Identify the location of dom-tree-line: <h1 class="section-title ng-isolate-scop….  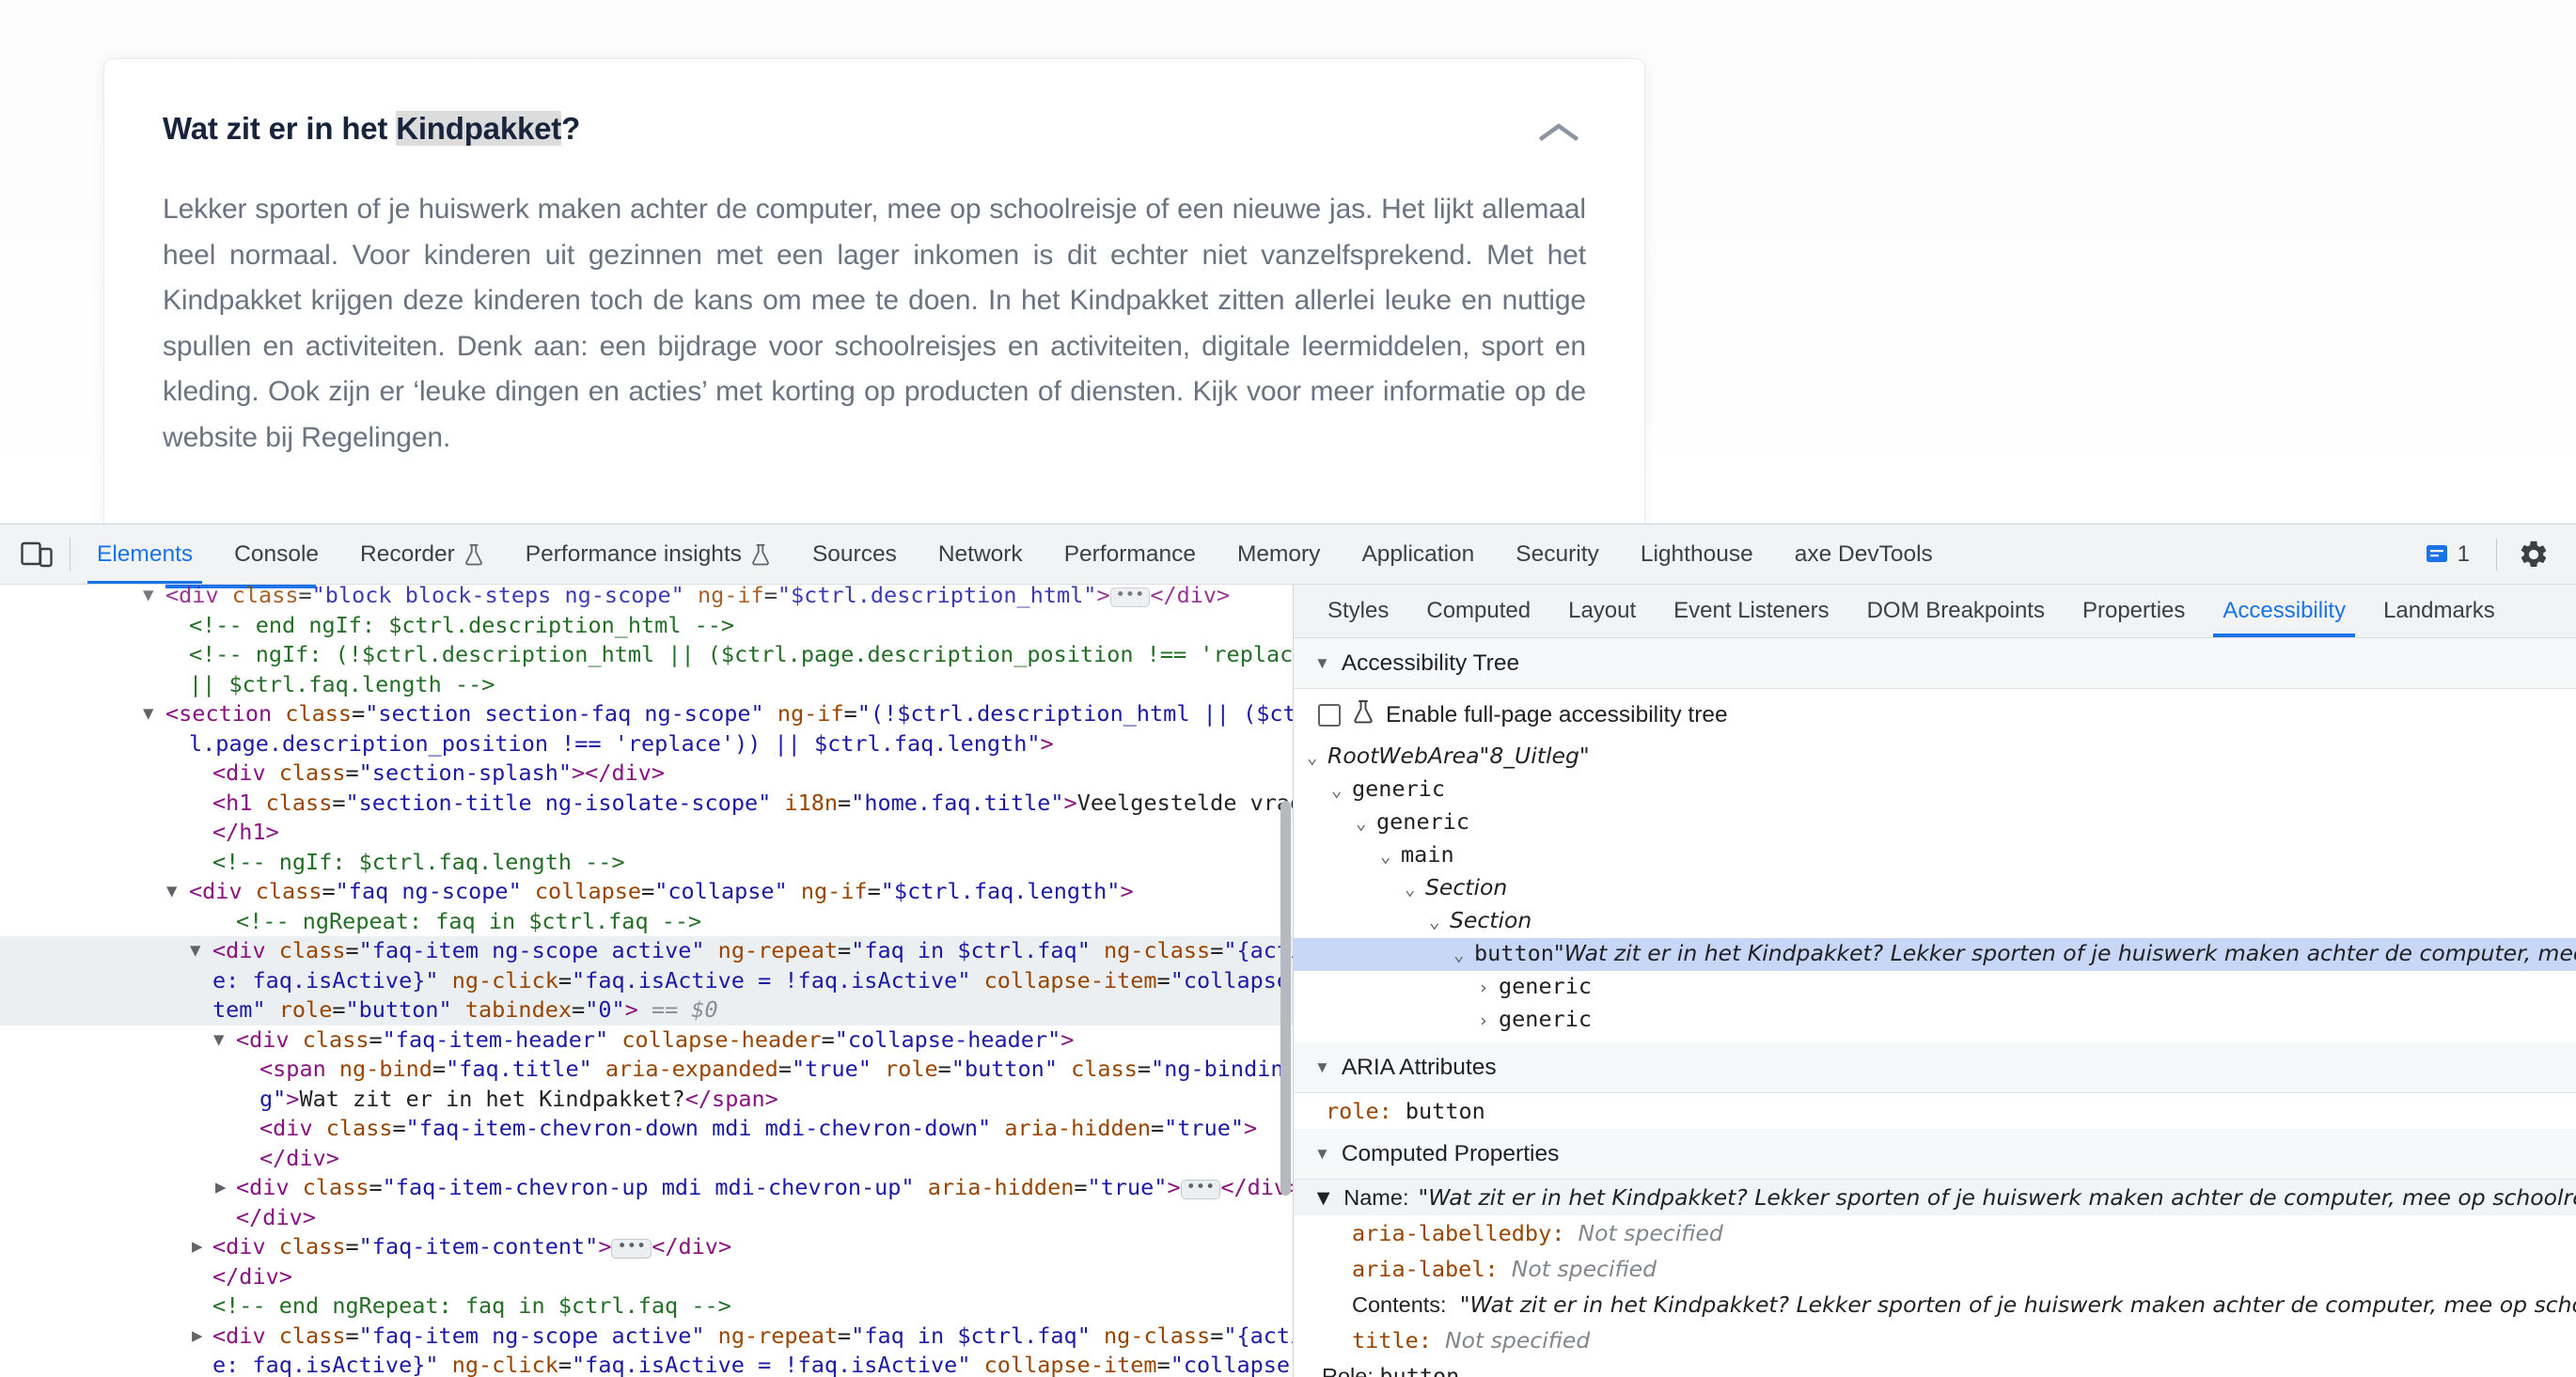
(647, 804).